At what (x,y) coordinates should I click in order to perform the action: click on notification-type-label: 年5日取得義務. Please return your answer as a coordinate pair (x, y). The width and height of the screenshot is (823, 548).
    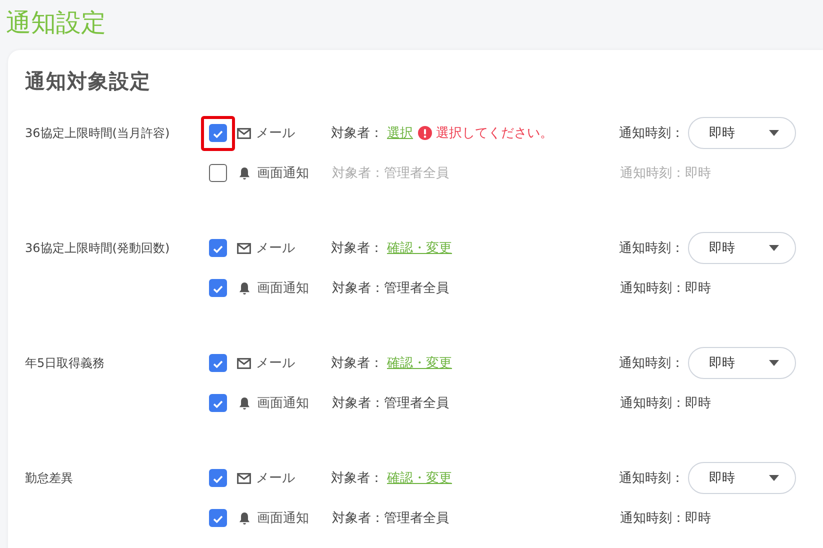
    Looking at the image, I should click on (65, 363).